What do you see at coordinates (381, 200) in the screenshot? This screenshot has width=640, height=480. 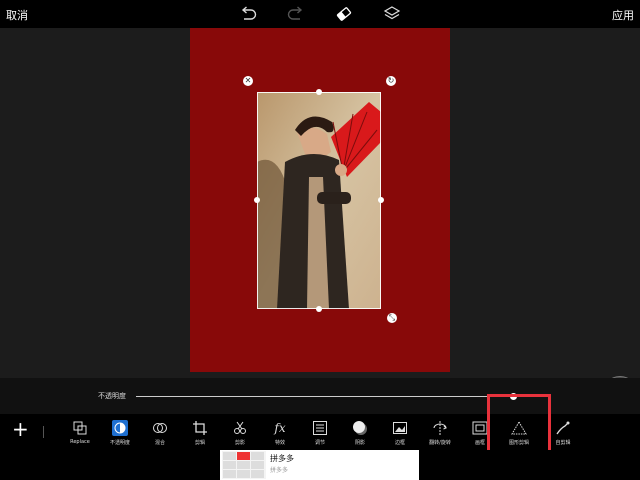 I see `resize-handle-right` at bounding box center [381, 200].